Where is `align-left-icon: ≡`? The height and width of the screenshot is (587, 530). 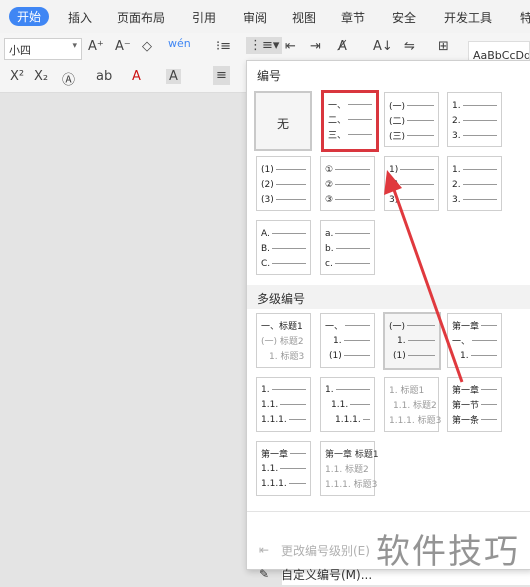 align-left-icon: ≡ is located at coordinates (221, 75).